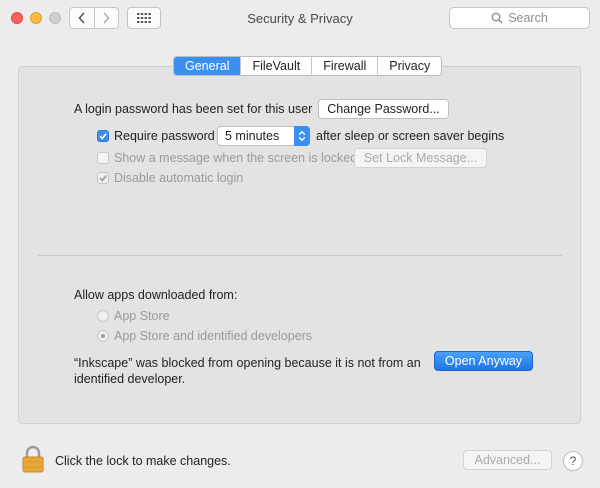 The height and width of the screenshot is (488, 600). I want to click on show-message-checkbox, so click(103, 158).